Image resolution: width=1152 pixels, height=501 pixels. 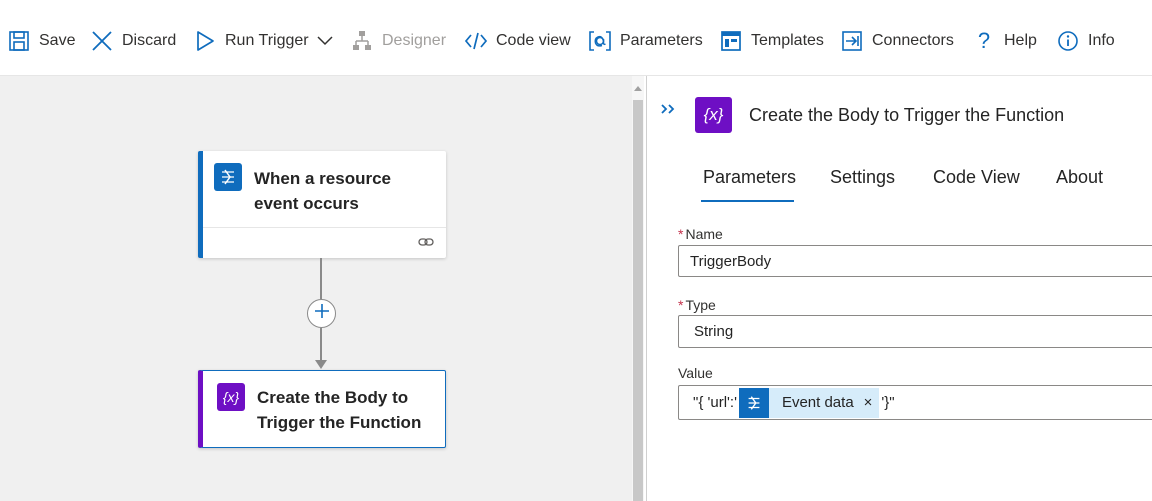 What do you see at coordinates (306, 203) in the screenshot?
I see `trigger-card-title-line2: event occurs` at bounding box center [306, 203].